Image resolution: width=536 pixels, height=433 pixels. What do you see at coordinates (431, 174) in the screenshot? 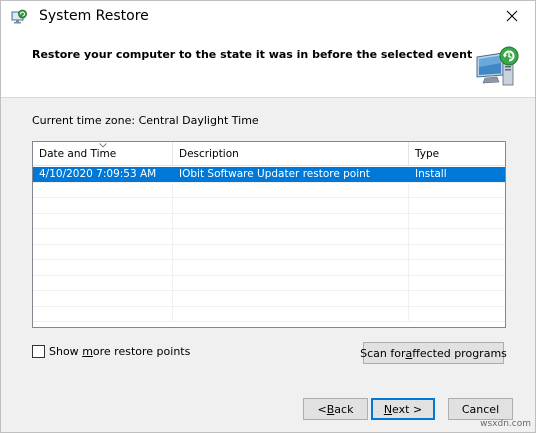
I see `table-cell-type: Install` at bounding box center [431, 174].